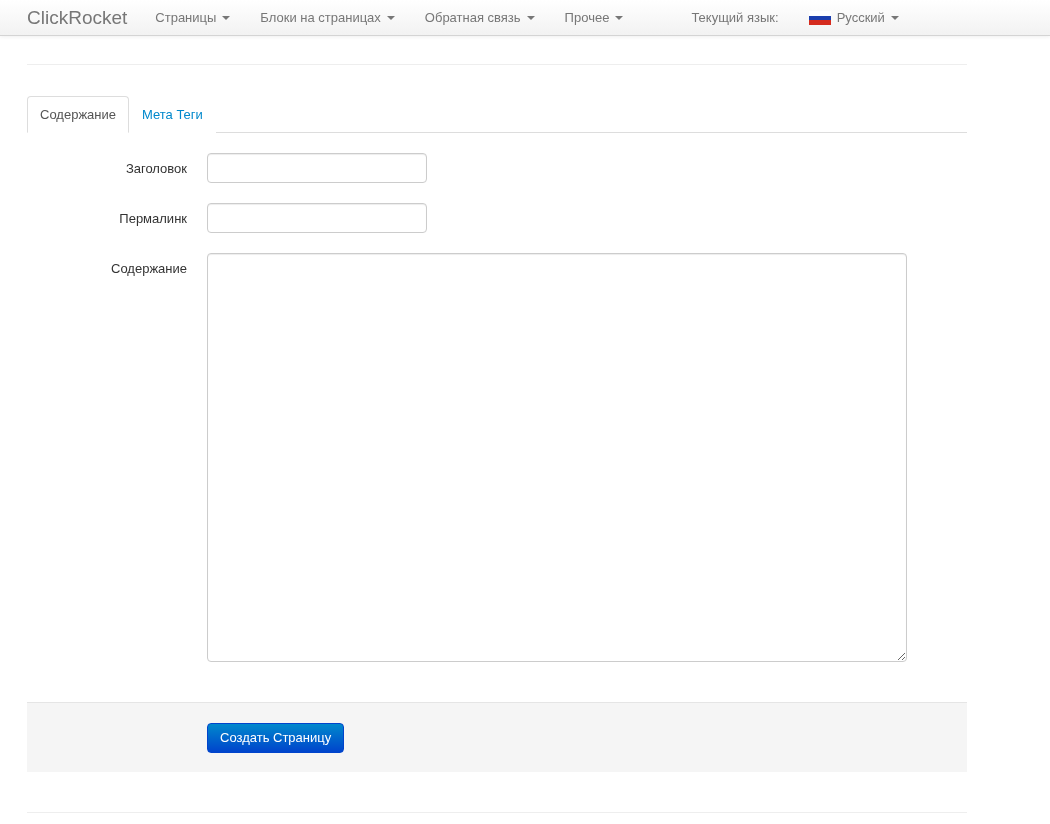 The width and height of the screenshot is (1050, 824). What do you see at coordinates (77, 17) in the screenshot?
I see `brand-logo: ClickRocket` at bounding box center [77, 17].